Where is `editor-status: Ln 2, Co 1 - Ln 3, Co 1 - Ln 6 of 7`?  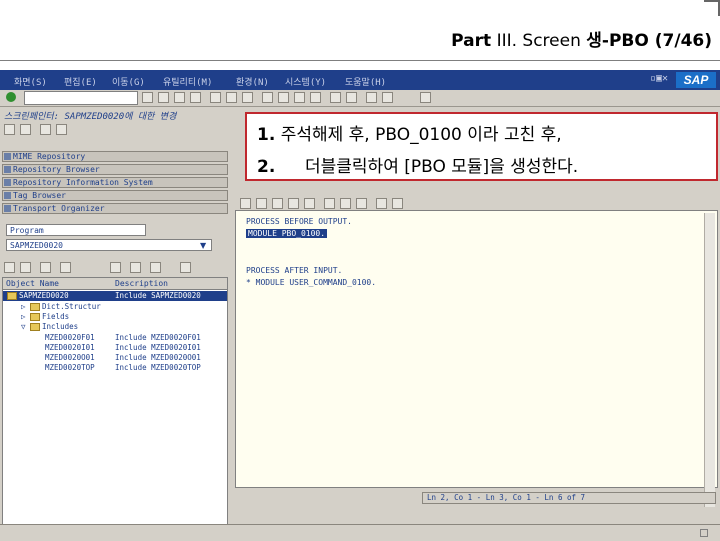 editor-status: Ln 2, Co 1 - Ln 3, Co 1 - Ln 6 of 7 is located at coordinates (569, 498).